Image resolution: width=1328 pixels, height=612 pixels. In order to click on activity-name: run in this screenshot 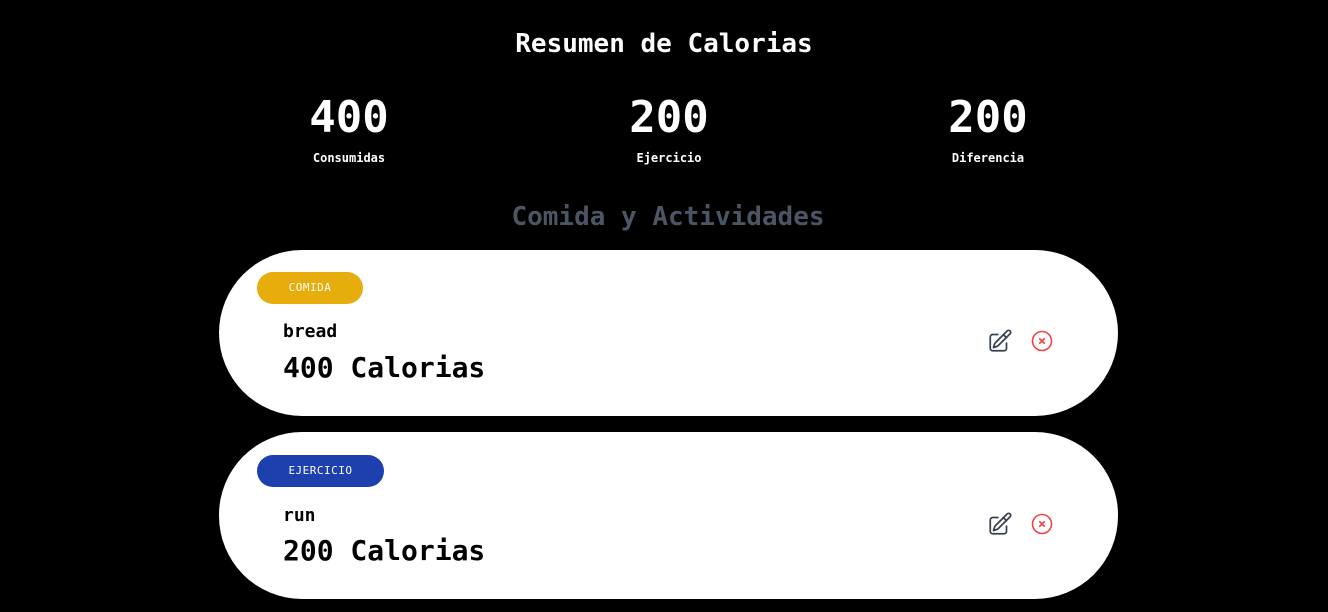, I will do `click(299, 515)`.